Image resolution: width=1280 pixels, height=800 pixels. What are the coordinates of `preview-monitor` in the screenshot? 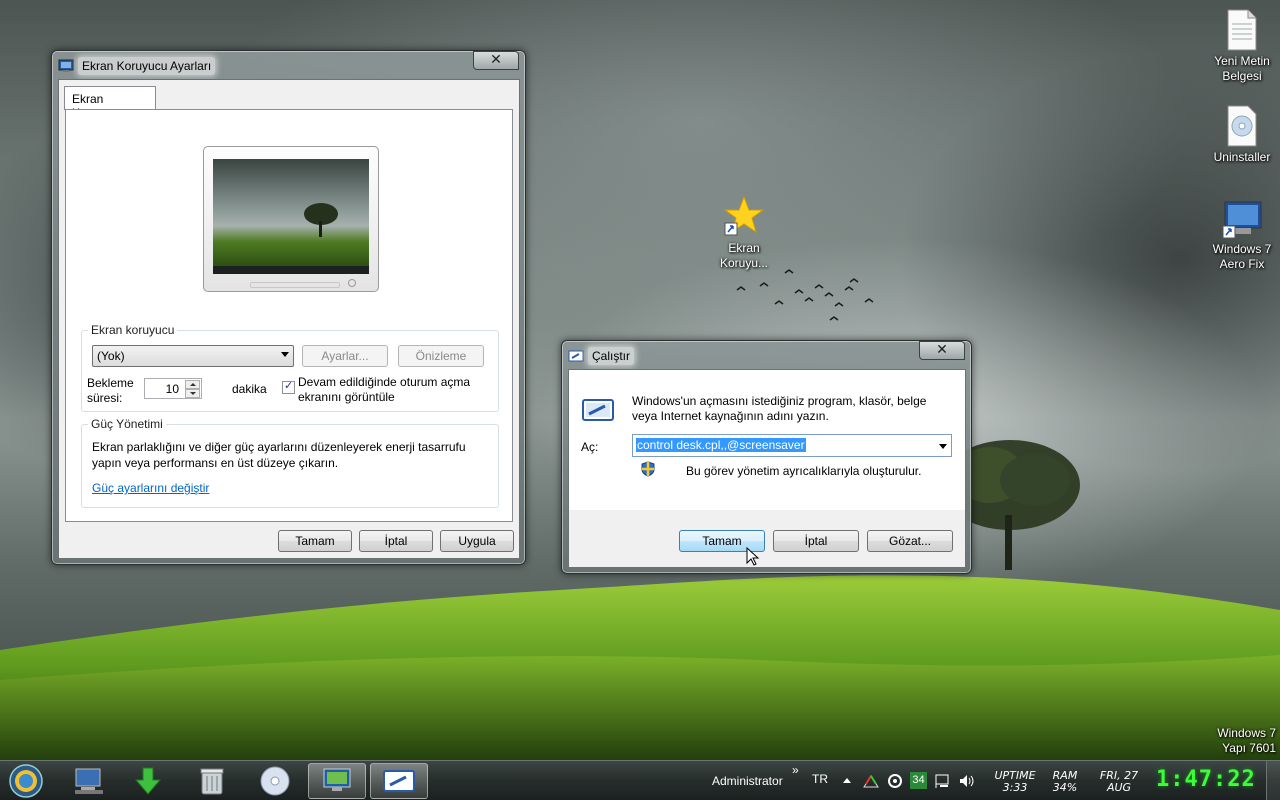 It's located at (291, 219).